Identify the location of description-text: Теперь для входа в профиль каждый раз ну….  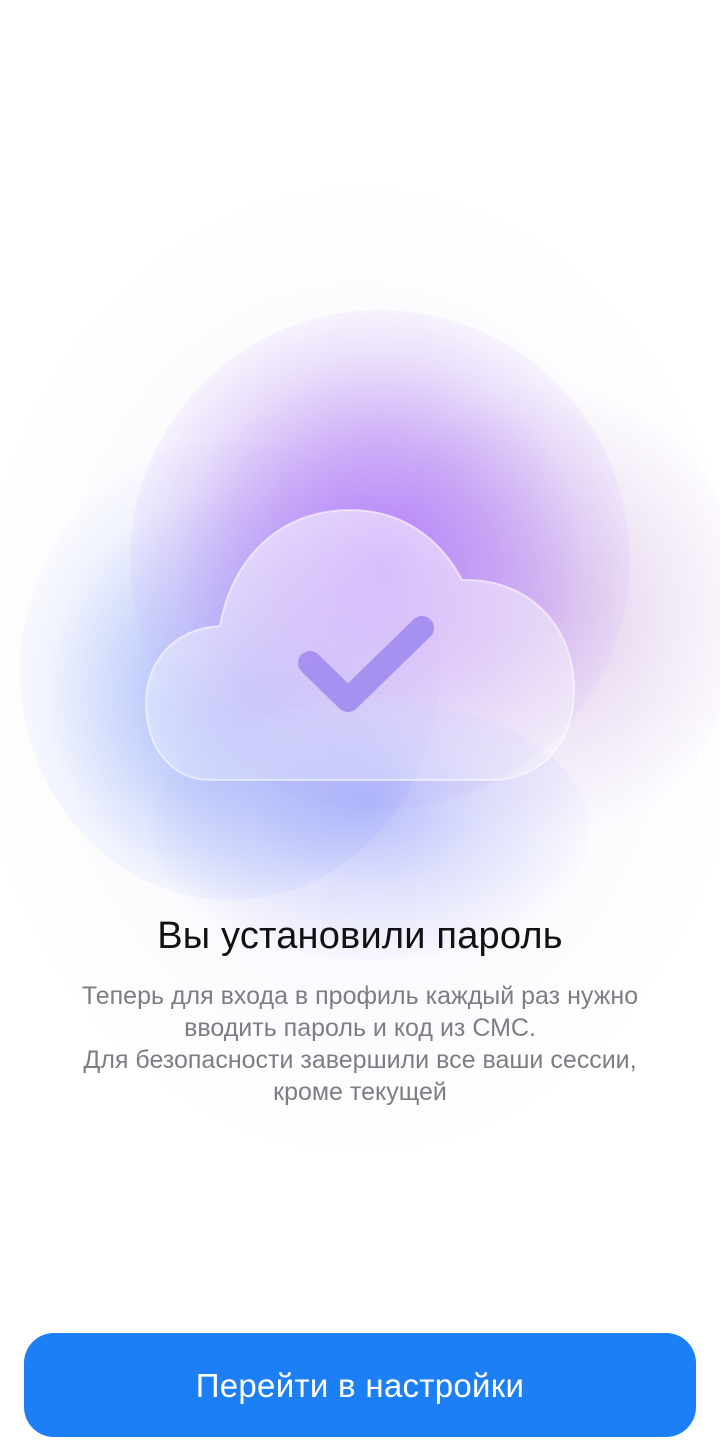
(360, 1044).